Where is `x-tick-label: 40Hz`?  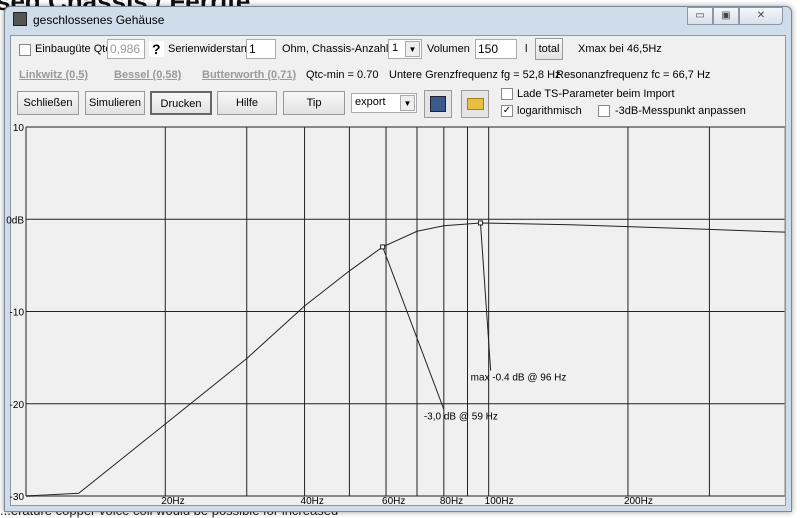
x-tick-label: 40Hz is located at coordinates (312, 501).